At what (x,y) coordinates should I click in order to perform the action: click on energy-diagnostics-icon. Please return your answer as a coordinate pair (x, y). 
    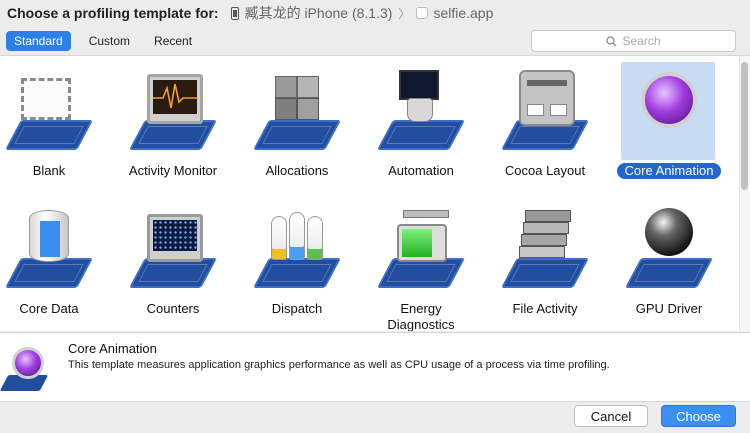
    Looking at the image, I should click on (421, 250).